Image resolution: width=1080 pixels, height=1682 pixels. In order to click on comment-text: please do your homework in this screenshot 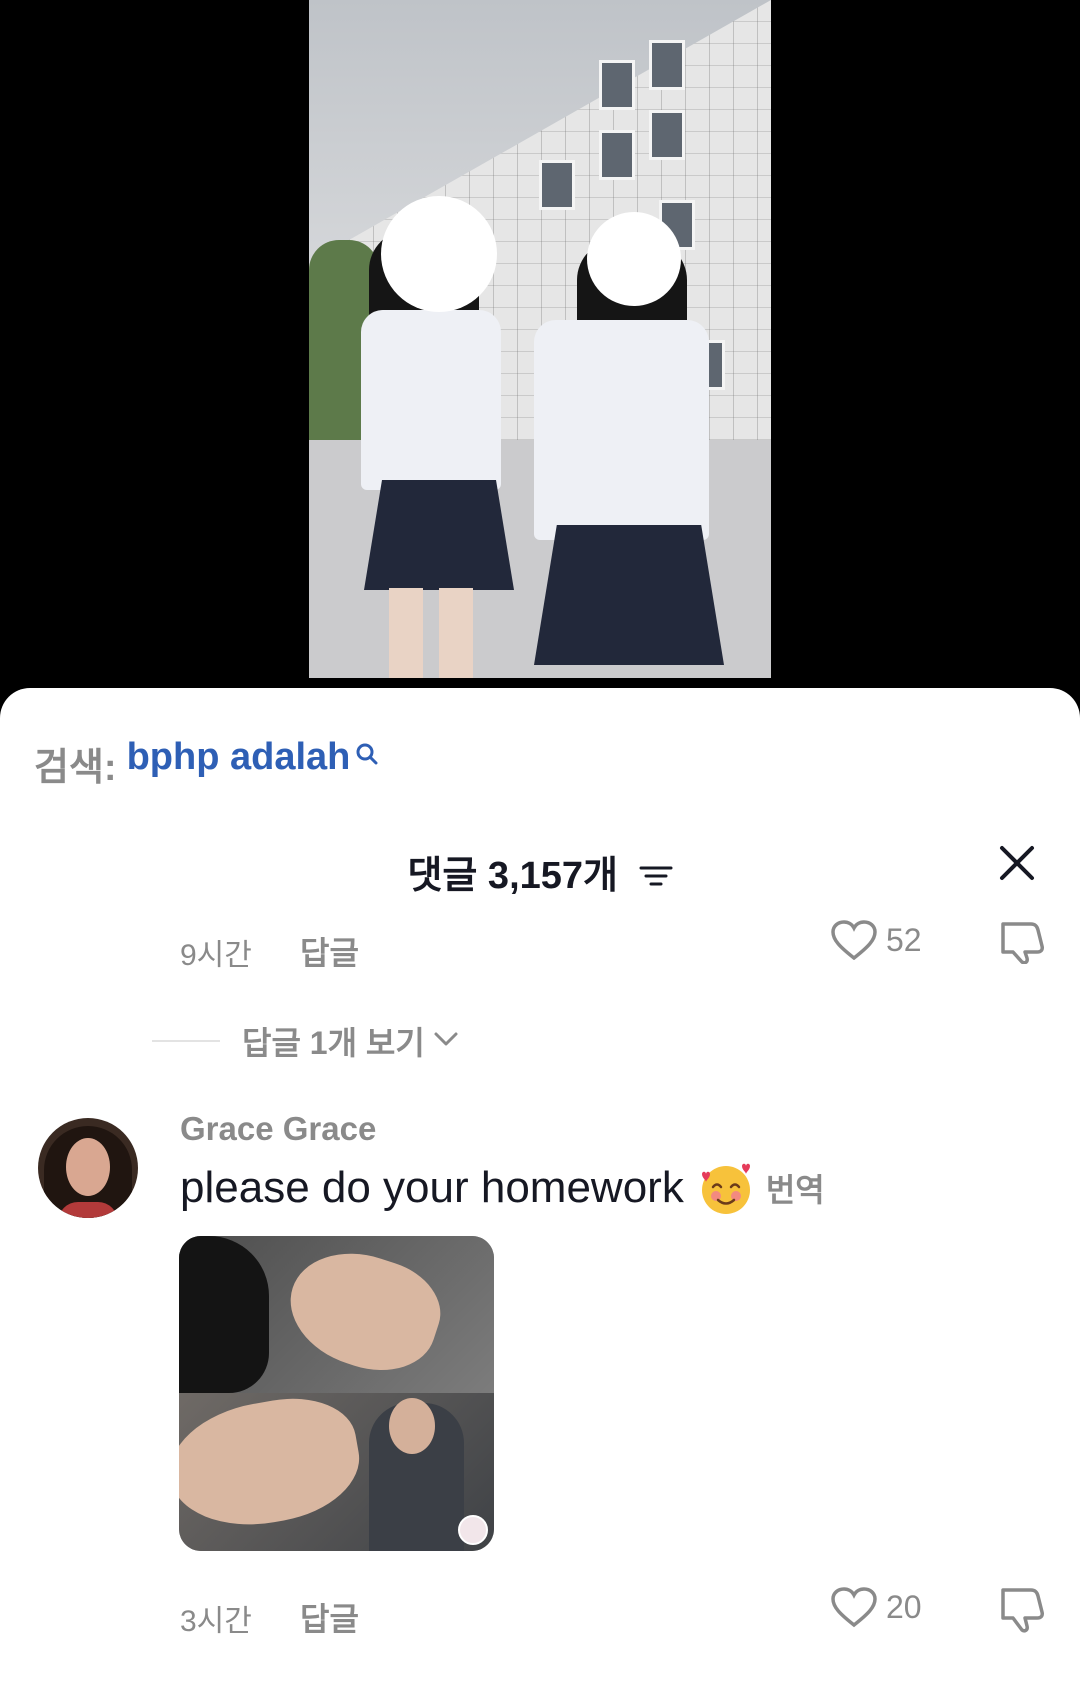, I will do `click(432, 1187)`.